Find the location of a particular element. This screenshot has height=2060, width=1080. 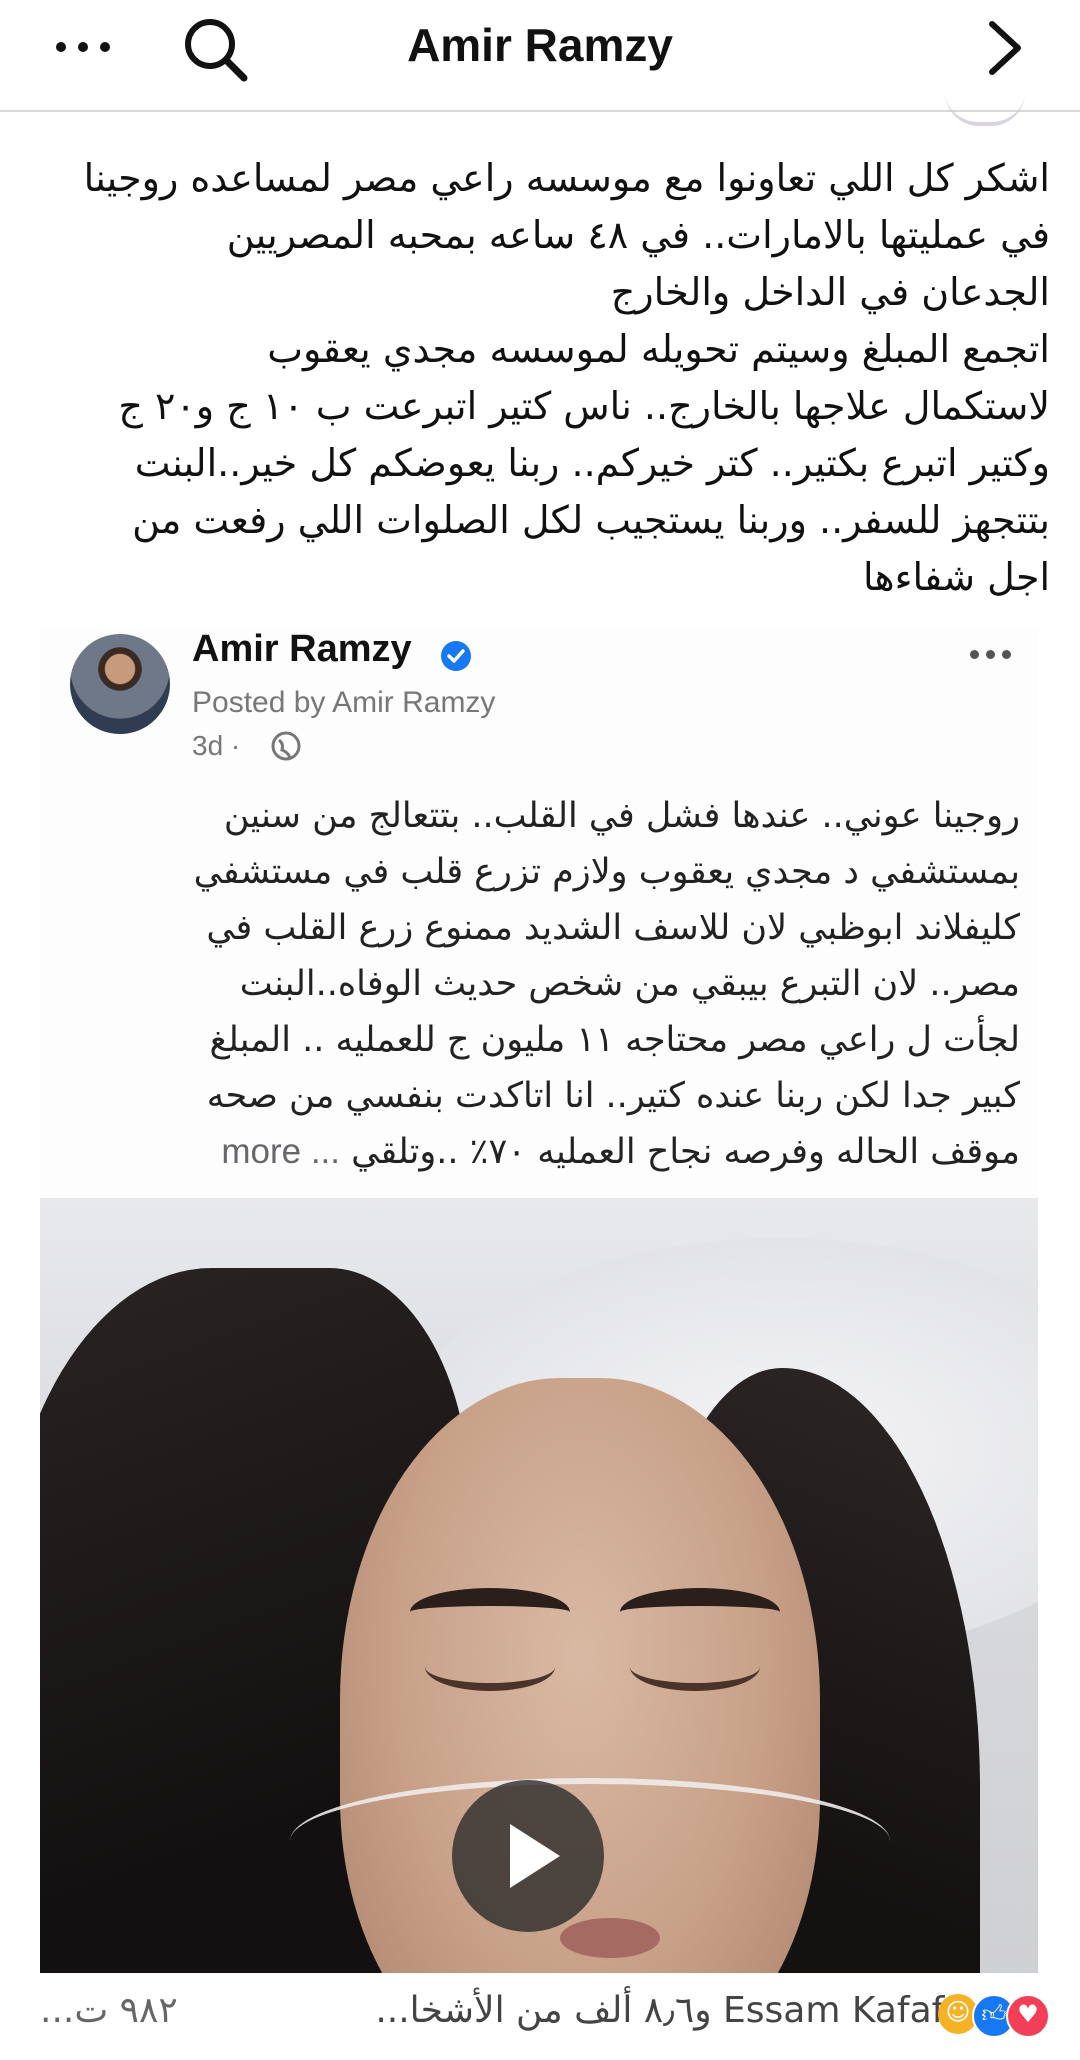

verified-badge-icon is located at coordinates (456, 656).